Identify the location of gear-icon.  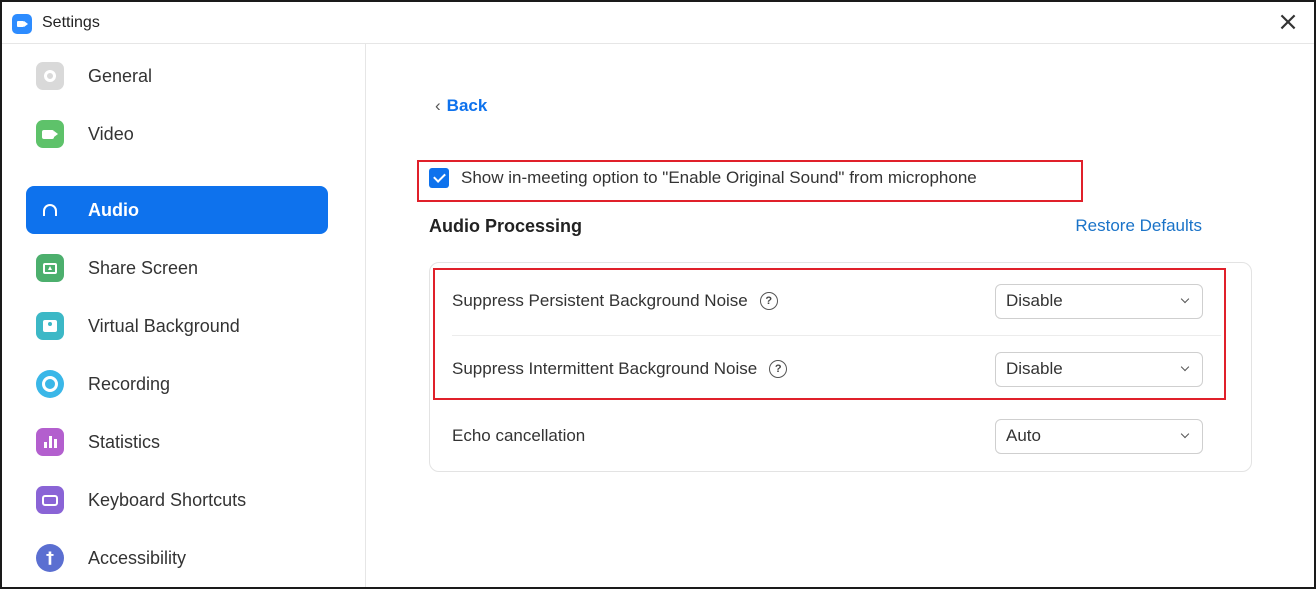
(50, 76).